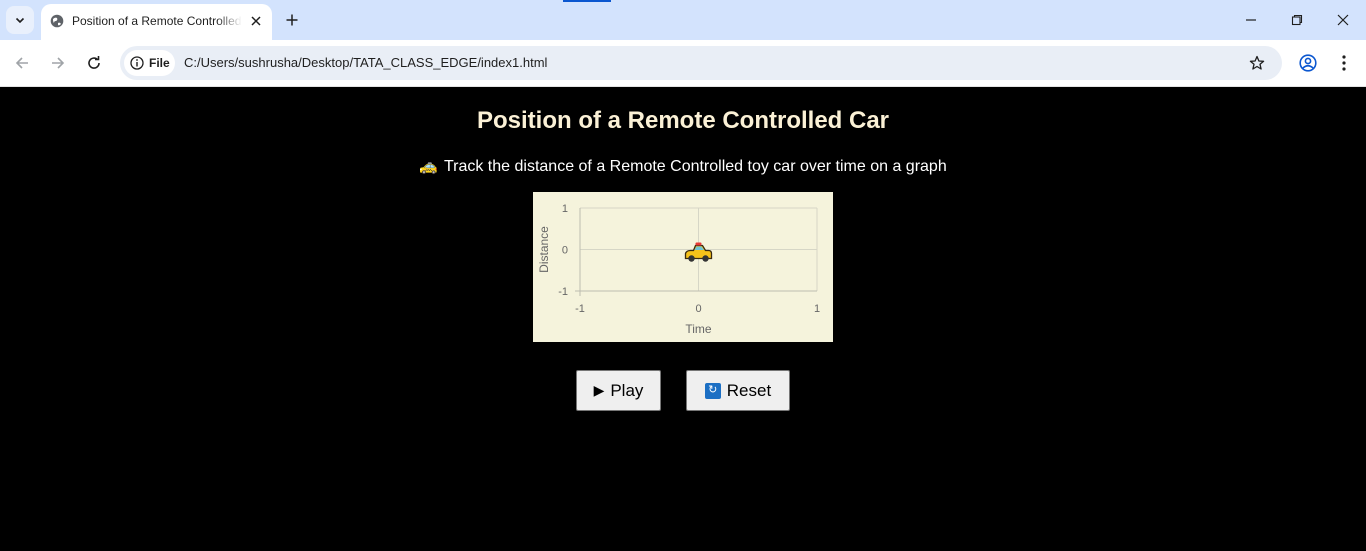  I want to click on x-tick-label: 0, so click(698, 309).